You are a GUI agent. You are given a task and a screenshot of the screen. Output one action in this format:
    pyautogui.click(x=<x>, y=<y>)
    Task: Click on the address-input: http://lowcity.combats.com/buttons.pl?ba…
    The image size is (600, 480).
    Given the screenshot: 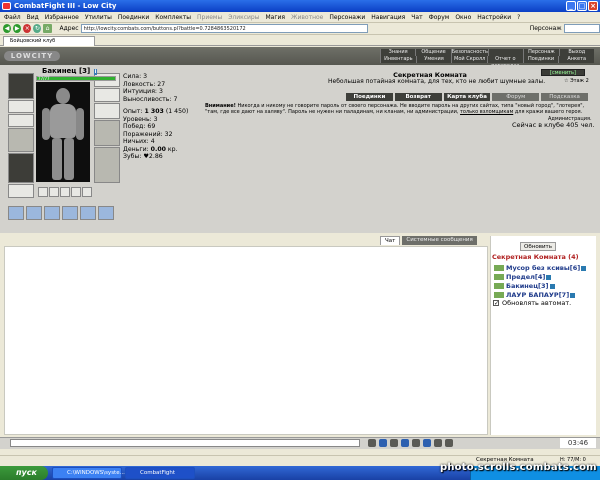 What is the action you would take?
    pyautogui.click(x=224, y=28)
    